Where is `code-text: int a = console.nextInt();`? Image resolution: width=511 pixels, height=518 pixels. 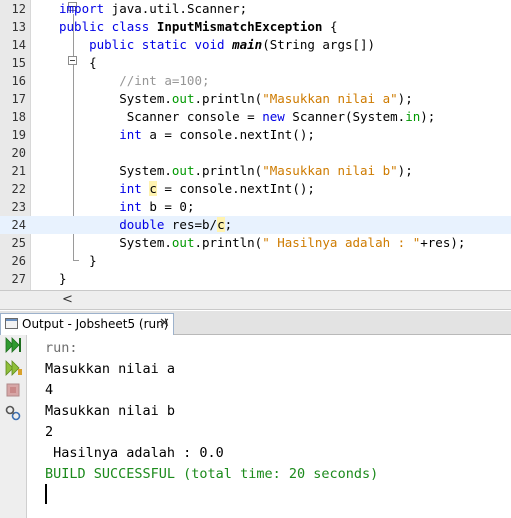 code-text: int a = console.nextInt(); is located at coordinates (187, 135).